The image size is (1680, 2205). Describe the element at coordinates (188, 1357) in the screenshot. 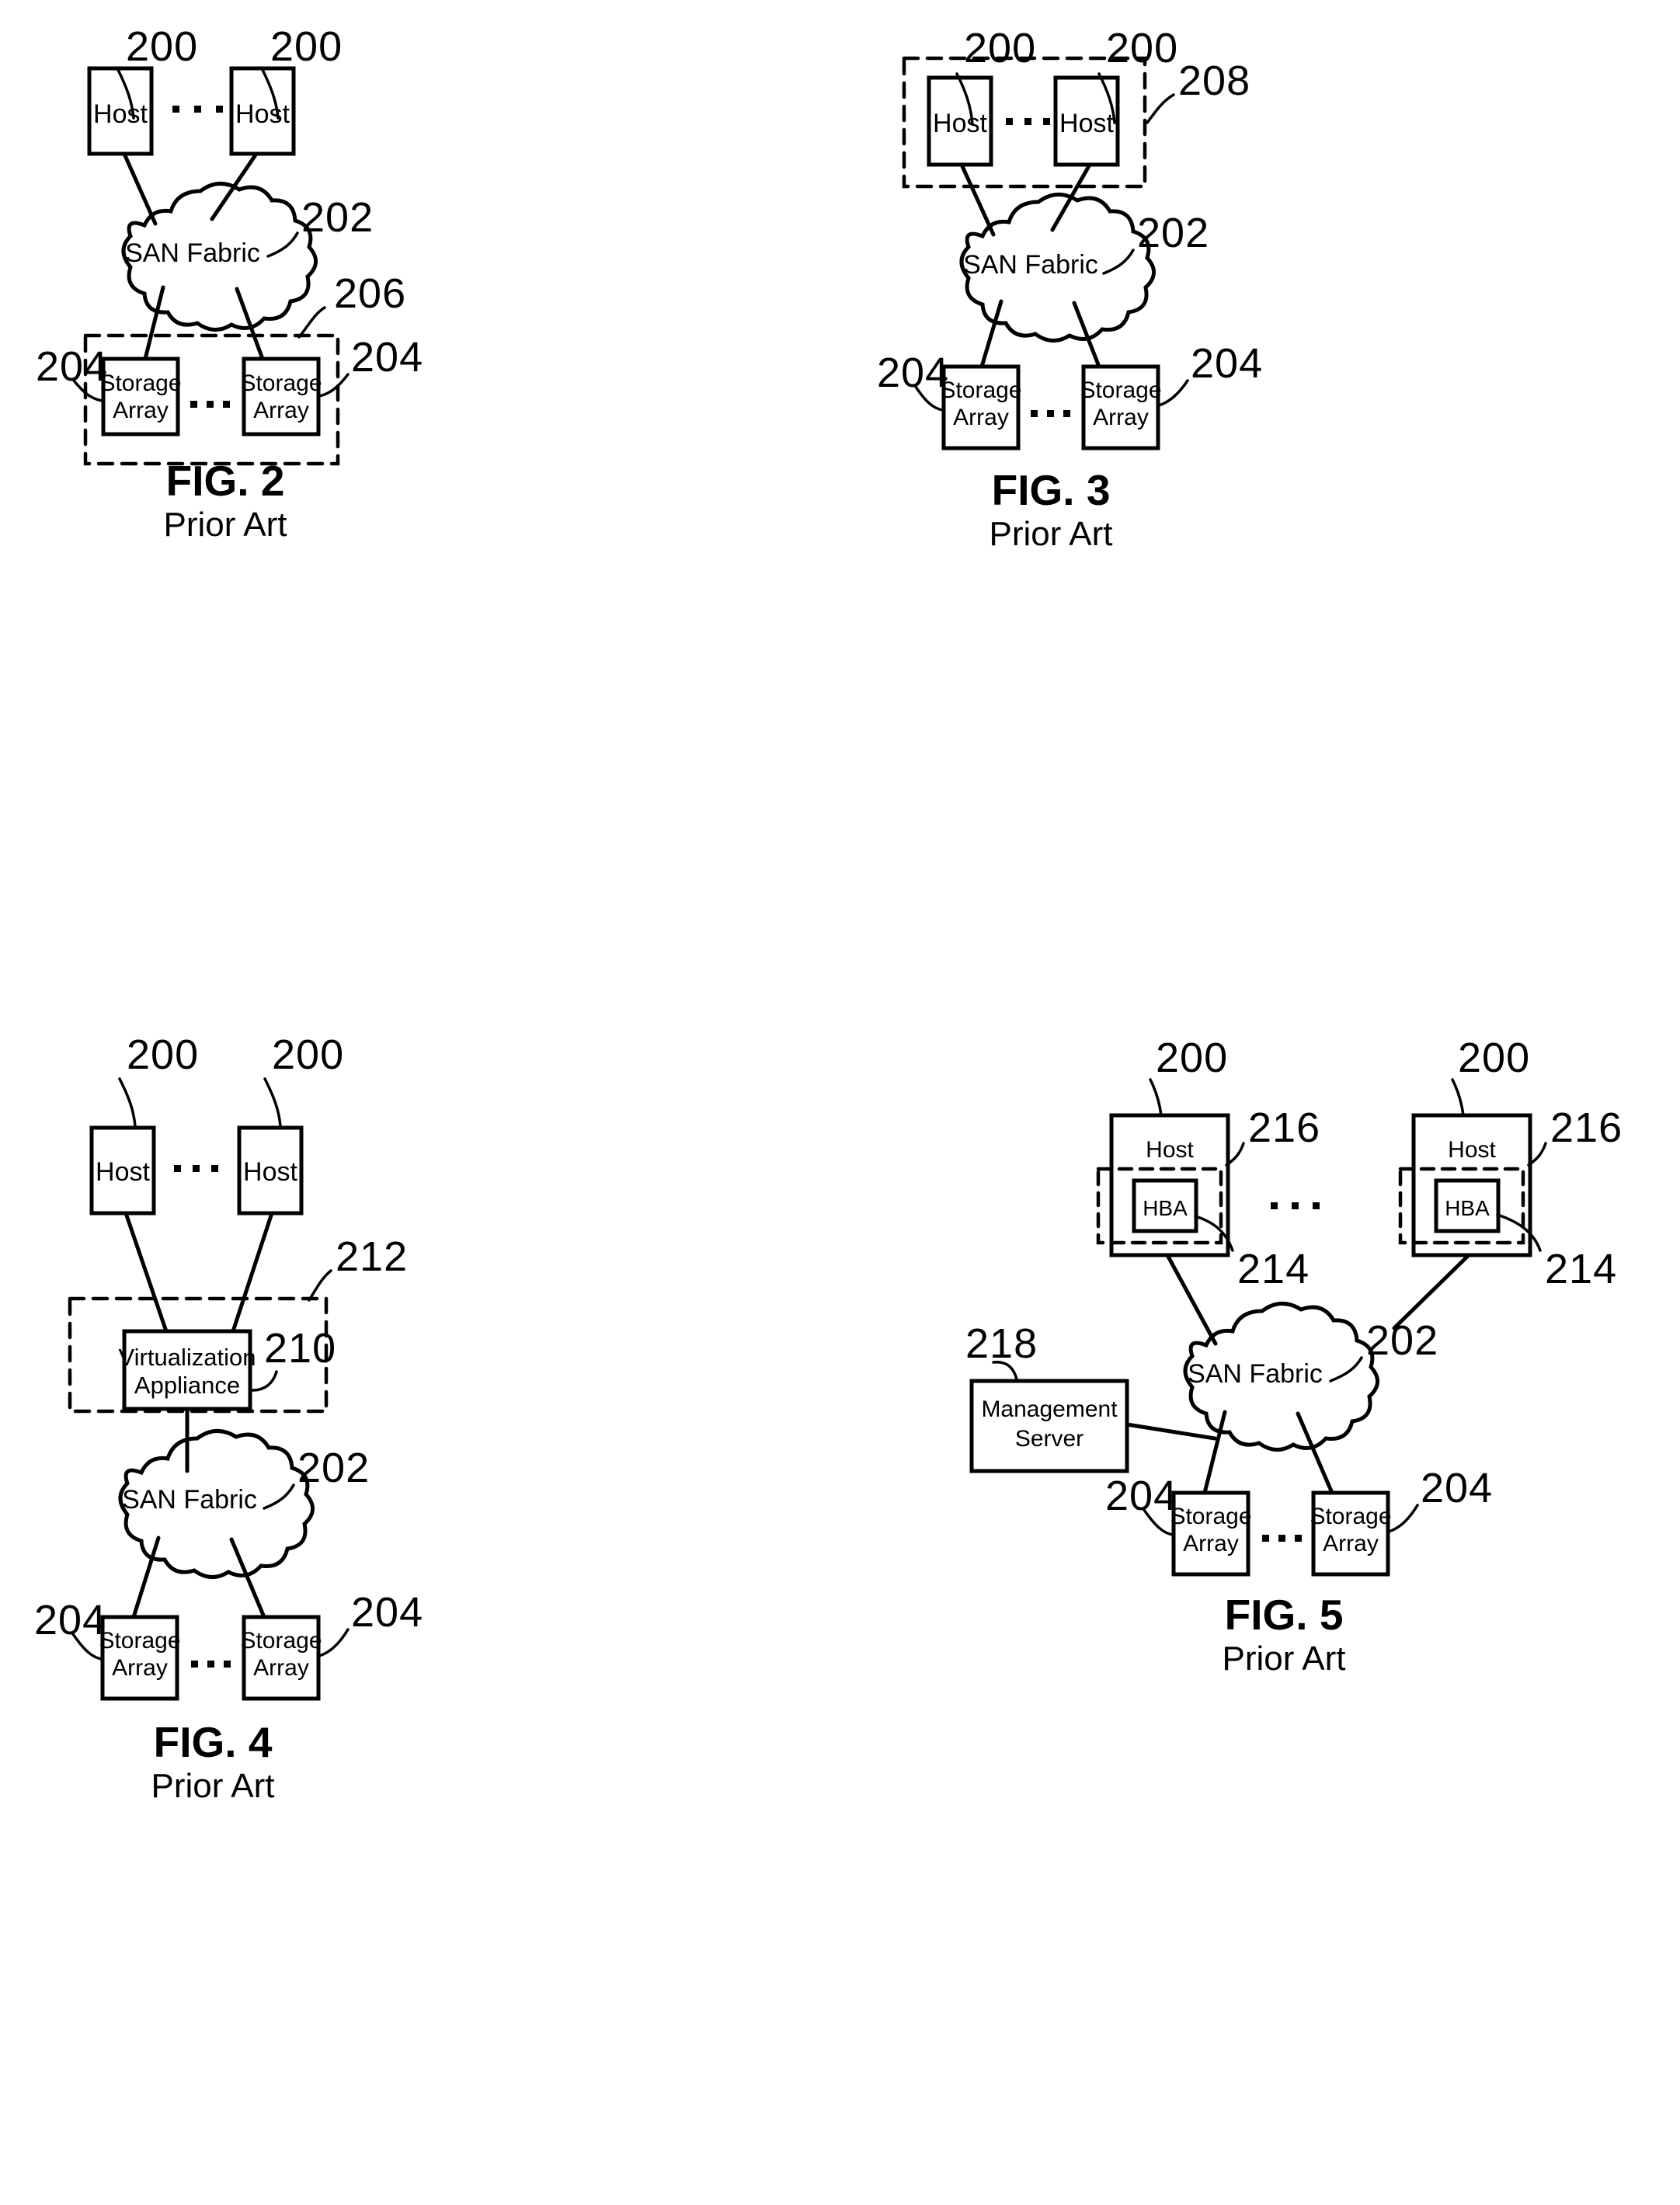

I see `virtualization-label-1: Virtualization` at that location.